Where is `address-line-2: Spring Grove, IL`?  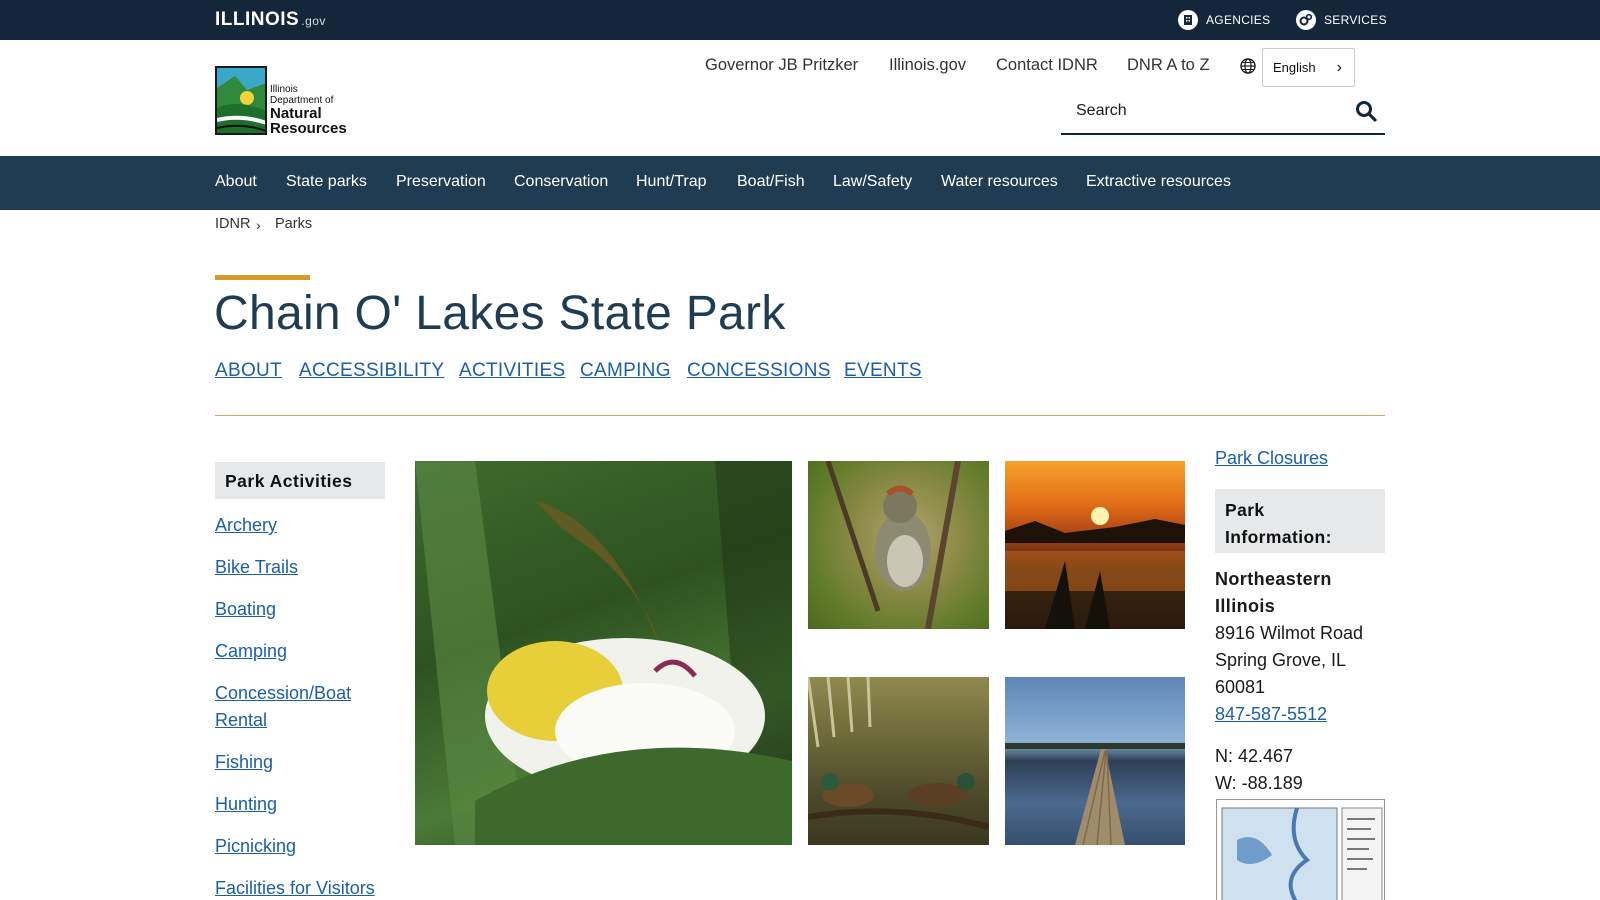 address-line-2: Spring Grove, IL is located at coordinates (1281, 660).